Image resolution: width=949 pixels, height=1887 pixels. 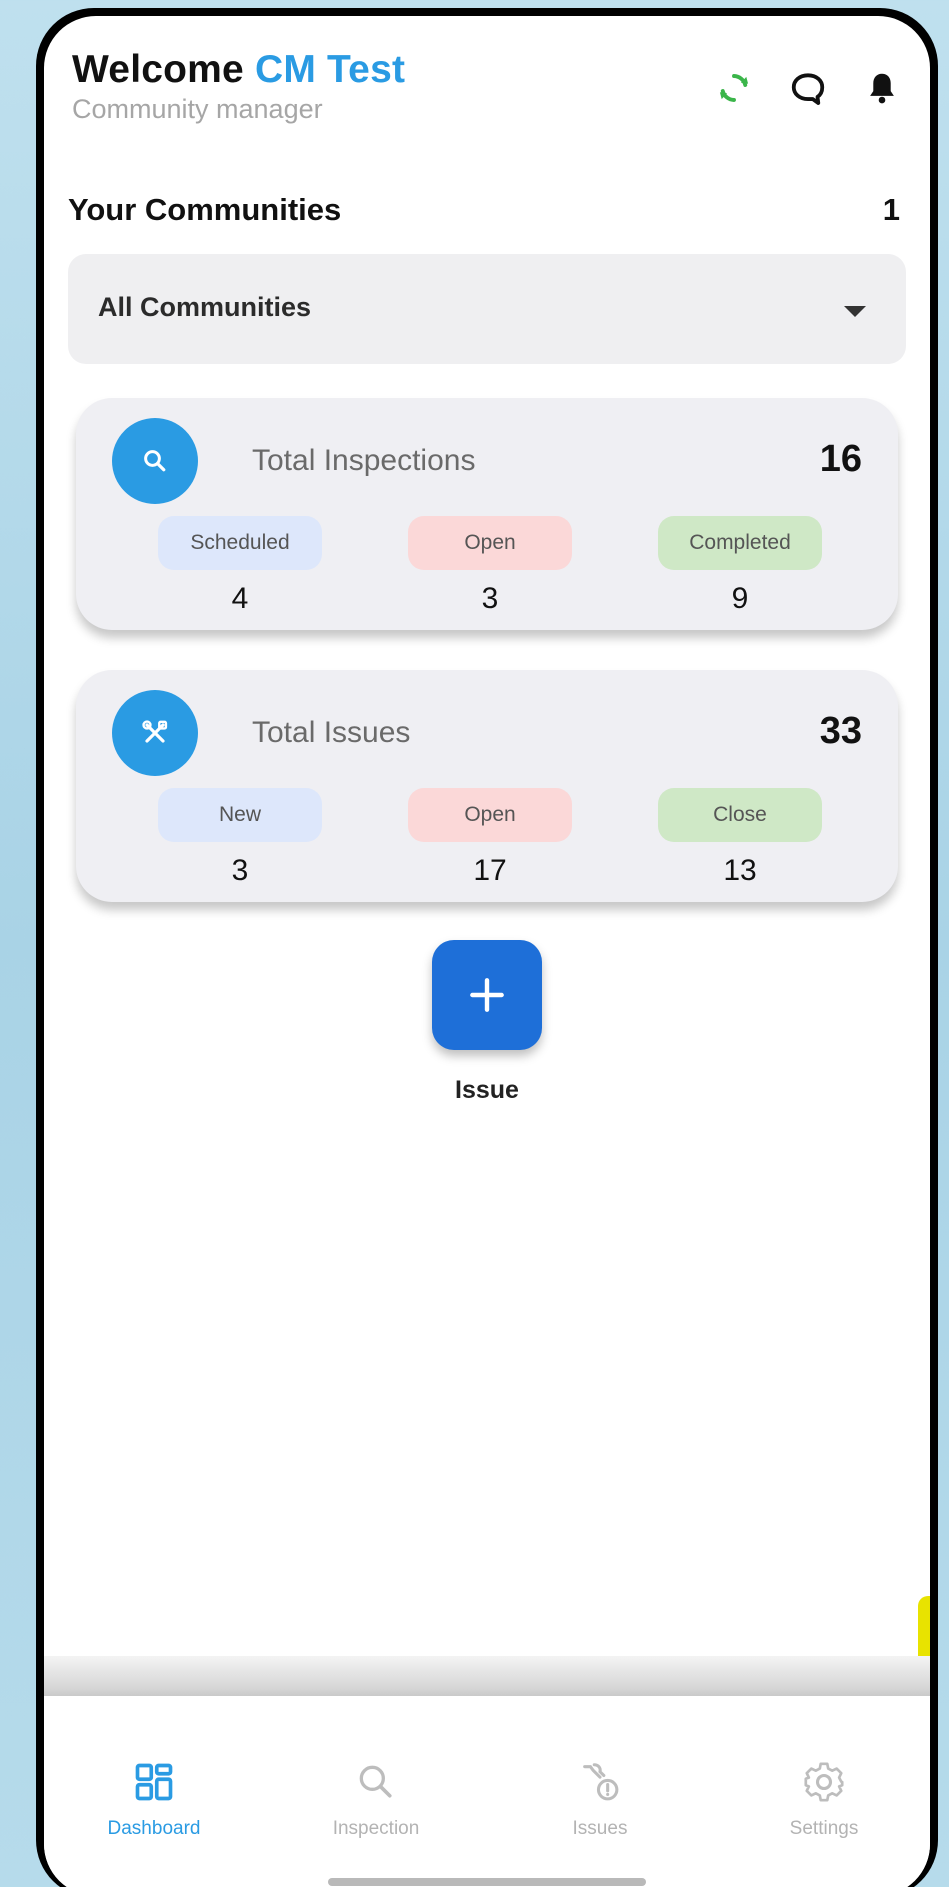 I want to click on plus-icon, so click(x=487, y=995).